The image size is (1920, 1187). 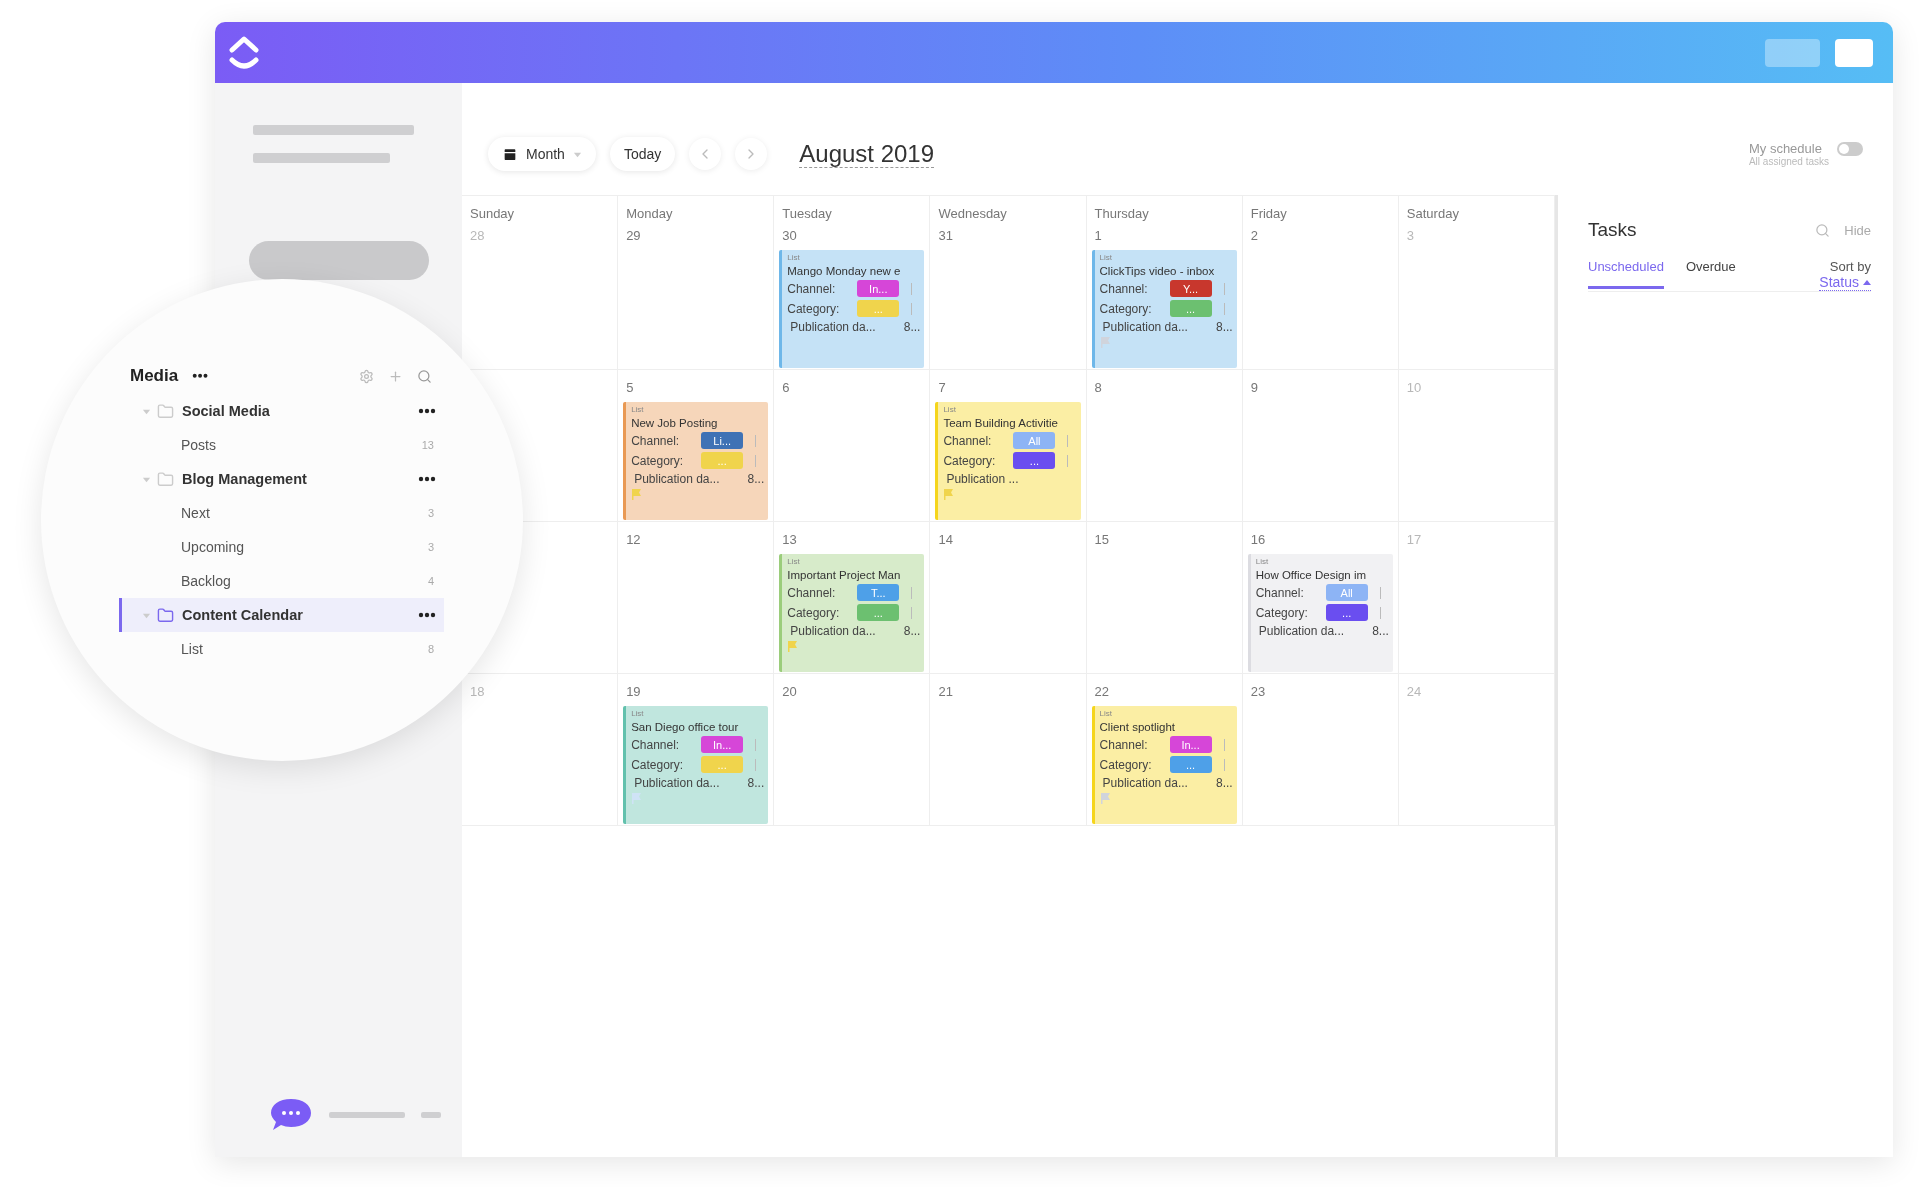 I want to click on date-number: 3, so click(x=1410, y=236).